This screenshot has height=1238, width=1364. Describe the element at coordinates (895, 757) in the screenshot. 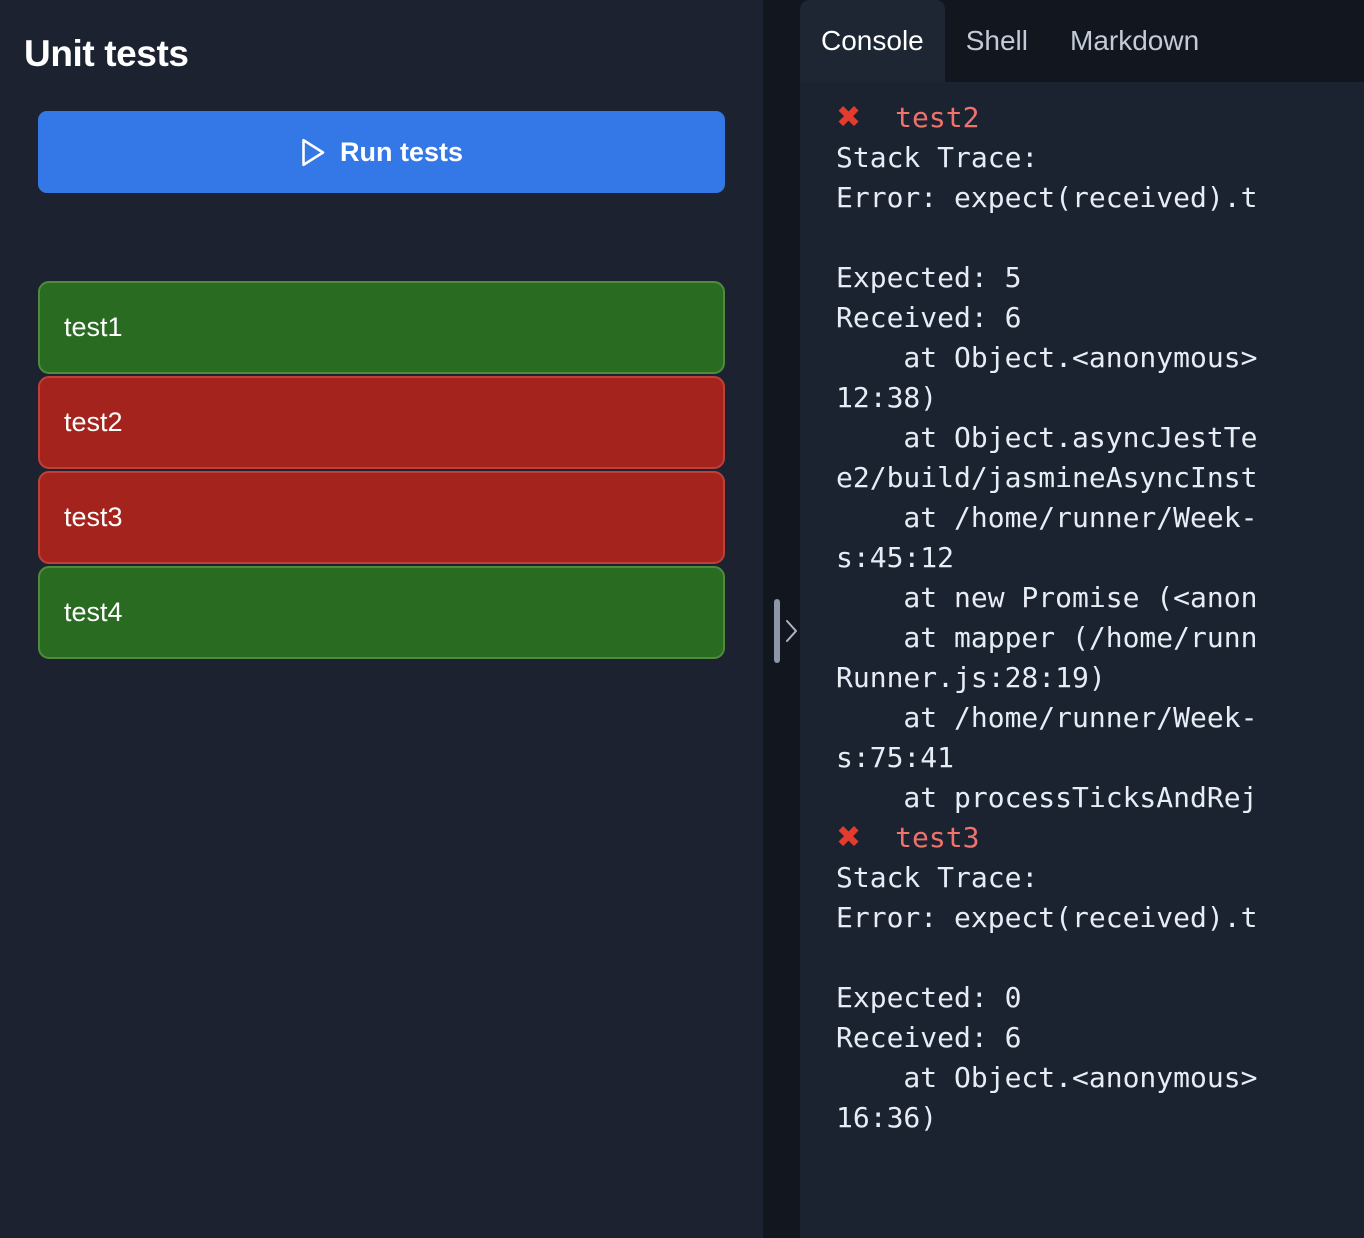

I see `console-line: s:75:41` at that location.